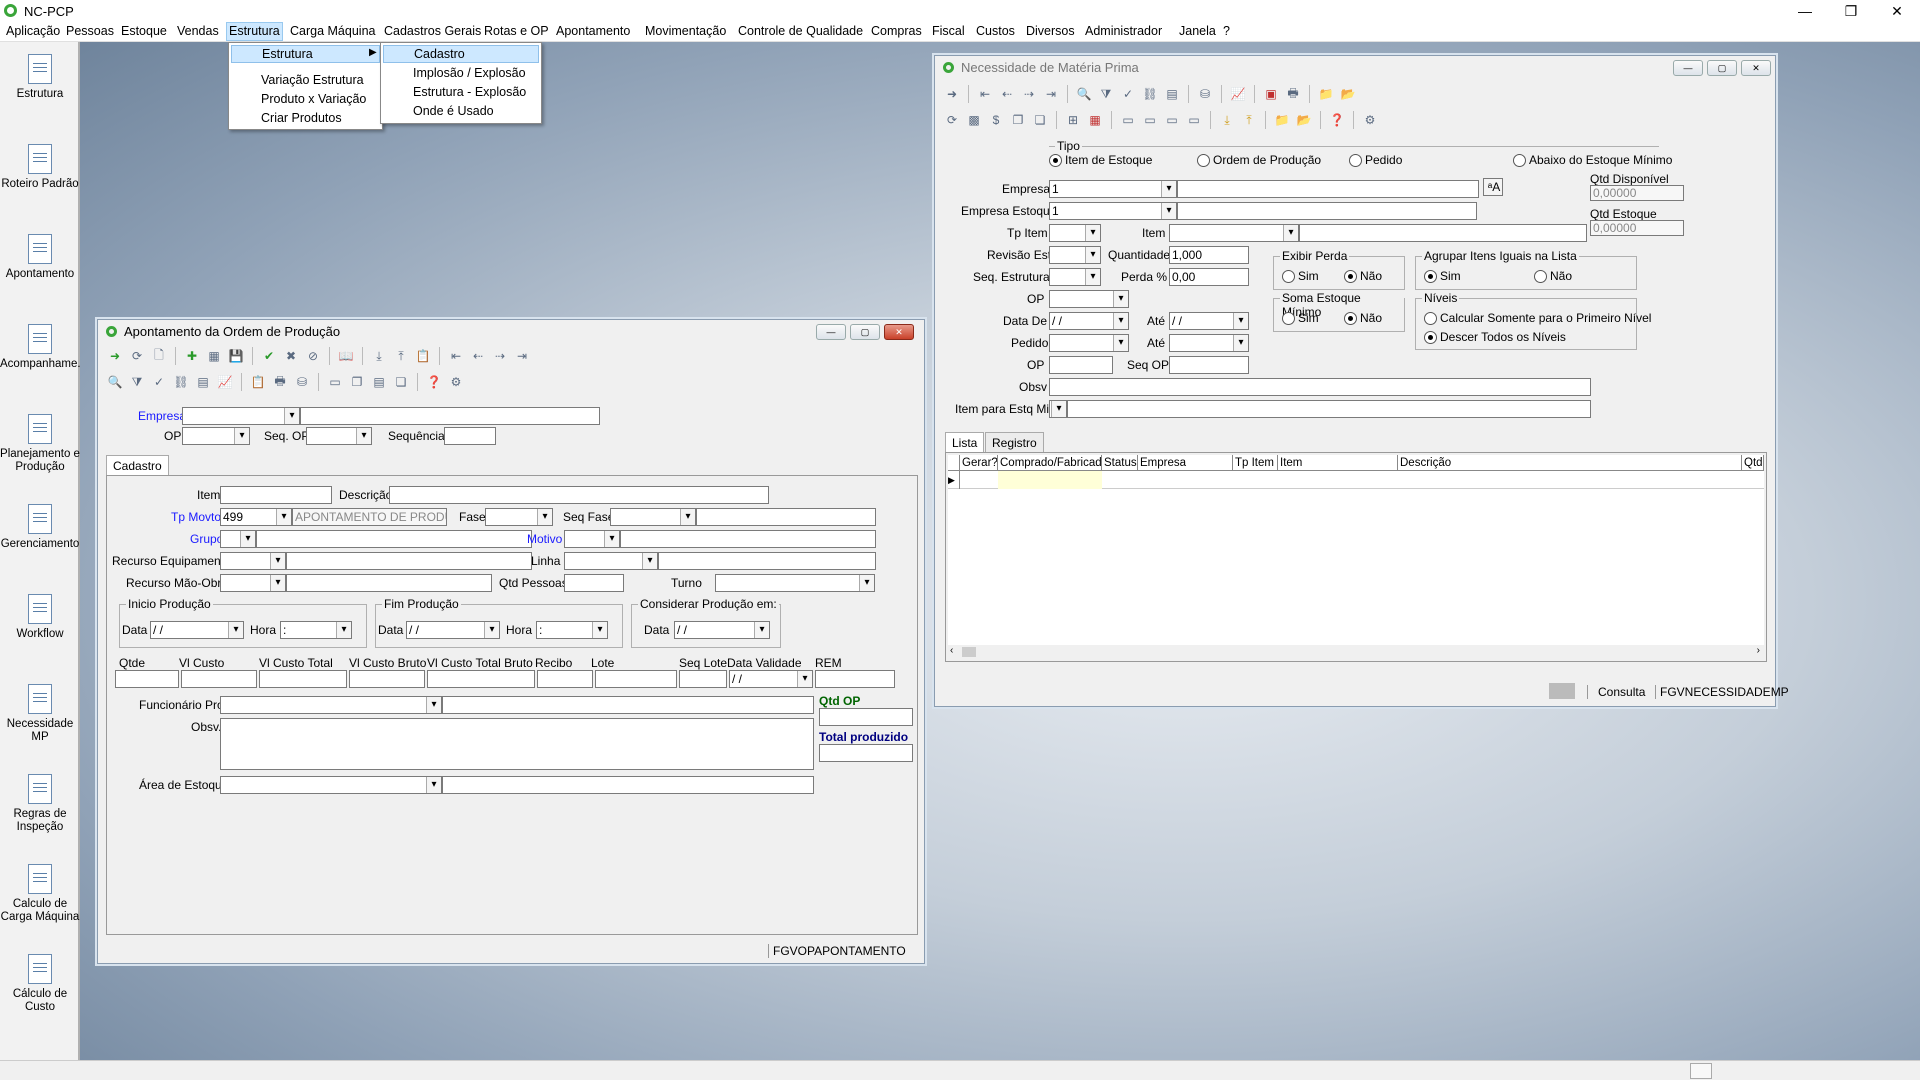 Image resolution: width=1920 pixels, height=1080 pixels. What do you see at coordinates (1075, 233) in the screenshot?
I see `tp-item-combo` at bounding box center [1075, 233].